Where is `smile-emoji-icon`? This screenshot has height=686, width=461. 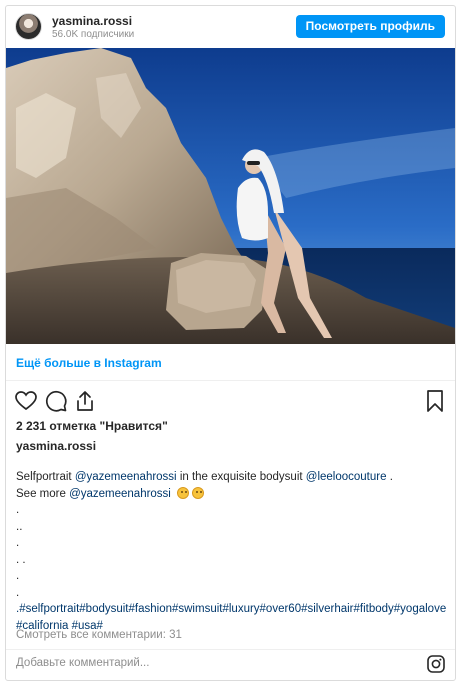
smile-emoji-icon is located at coordinates (183, 492).